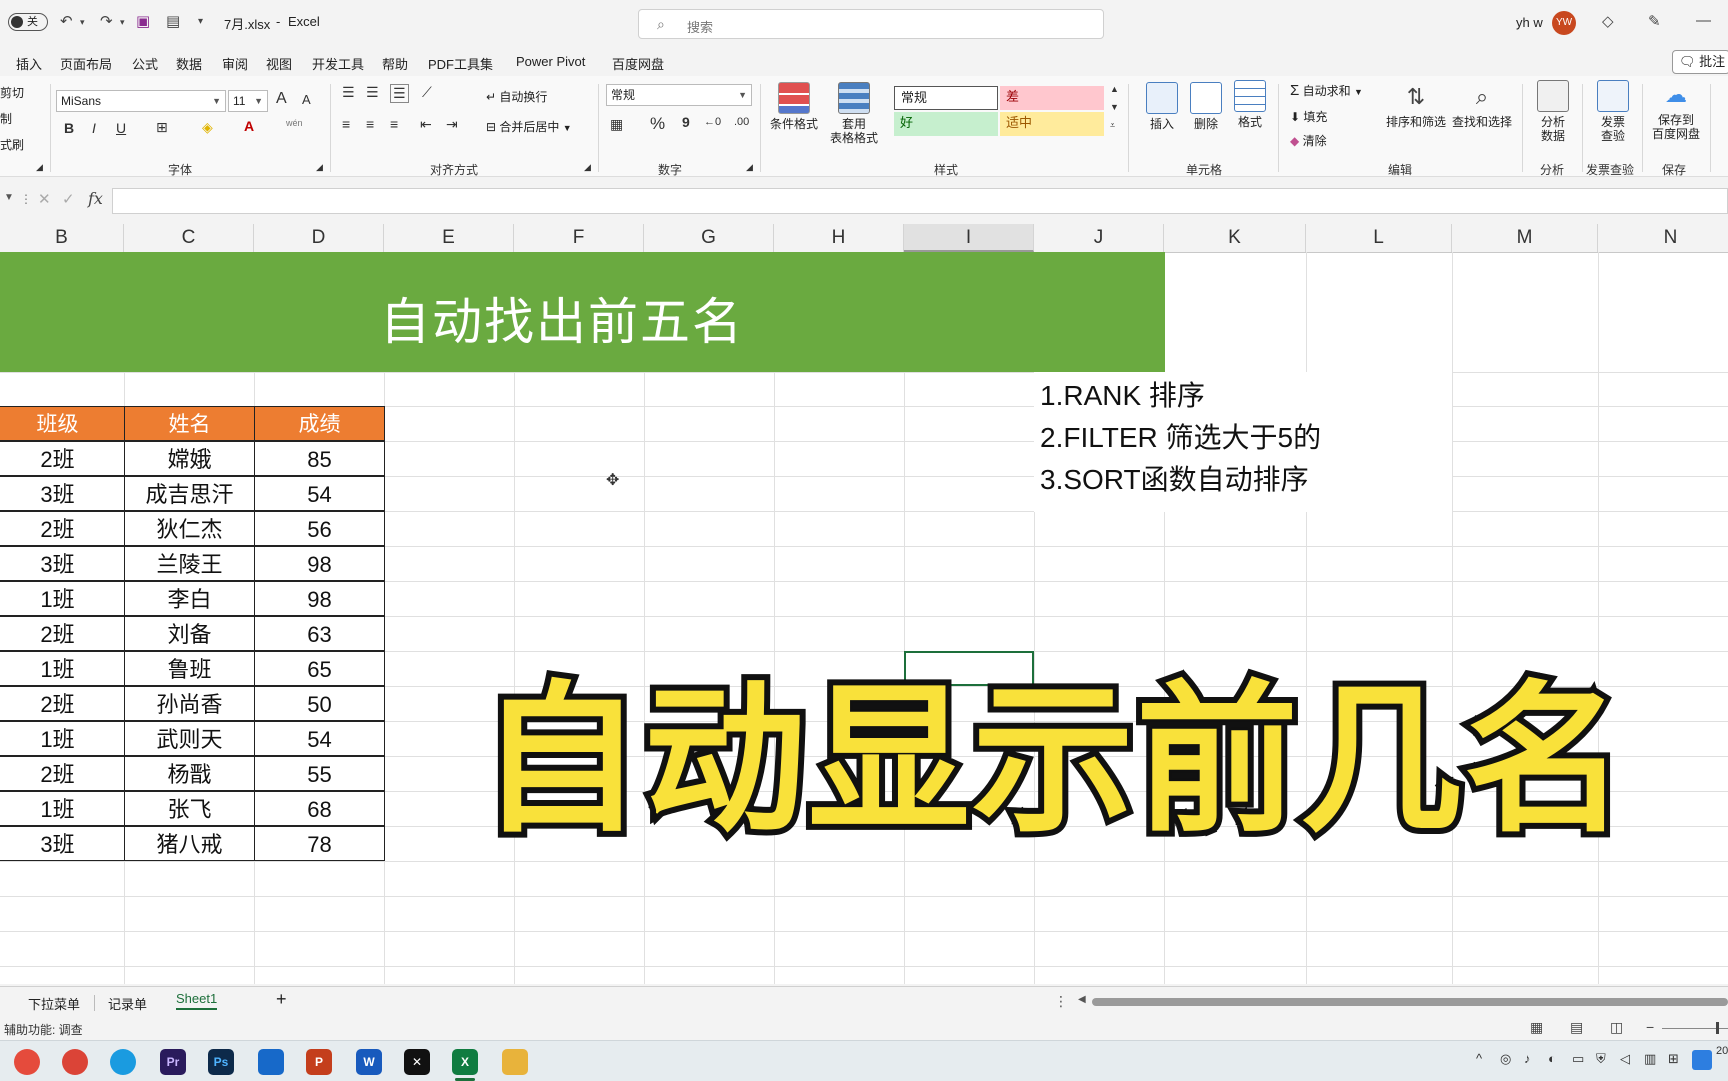 The width and height of the screenshot is (1728, 1081). What do you see at coordinates (319, 493) in the screenshot?
I see `table-cell: 54` at bounding box center [319, 493].